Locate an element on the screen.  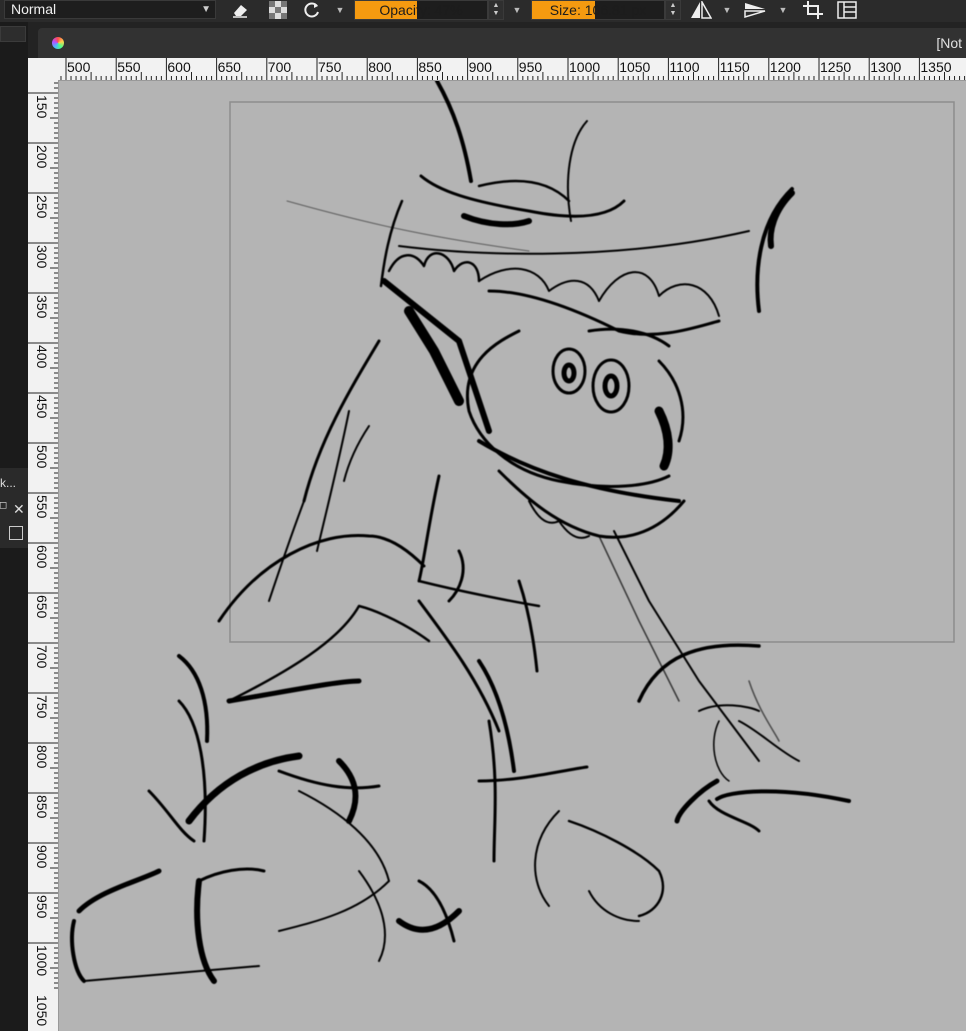
size-slider: Size: 106.81 px is located at coordinates (598, 10).